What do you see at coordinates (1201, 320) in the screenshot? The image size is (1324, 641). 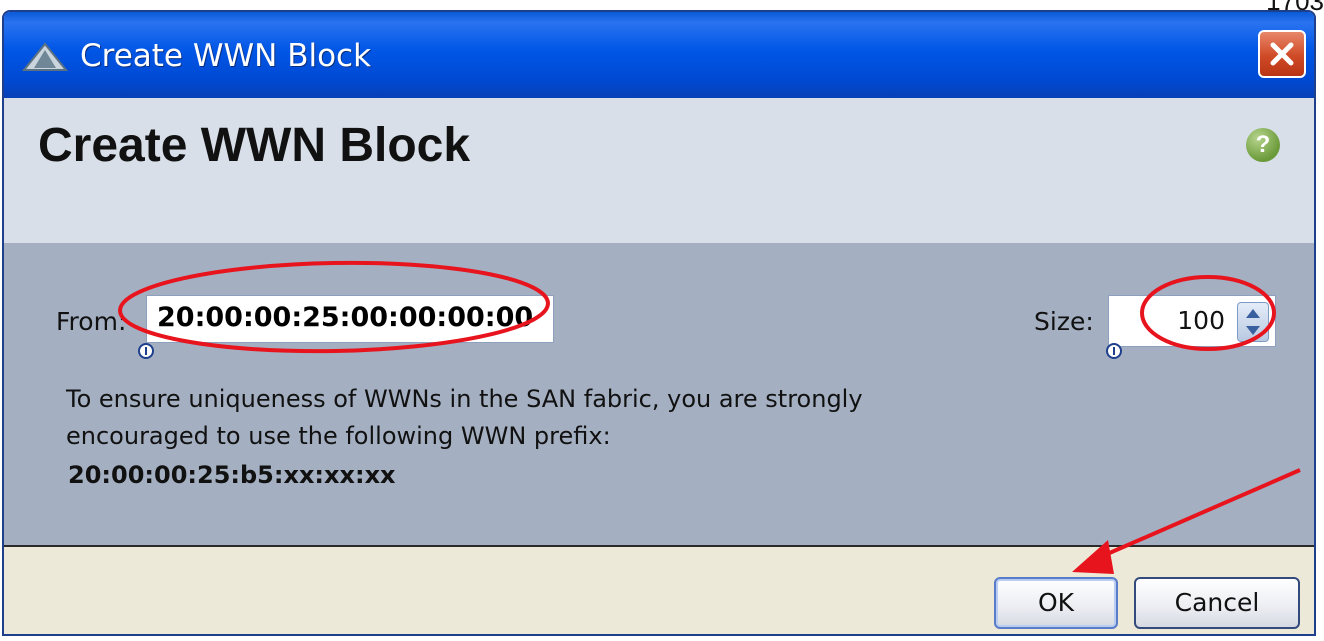 I see `size-value: 100` at bounding box center [1201, 320].